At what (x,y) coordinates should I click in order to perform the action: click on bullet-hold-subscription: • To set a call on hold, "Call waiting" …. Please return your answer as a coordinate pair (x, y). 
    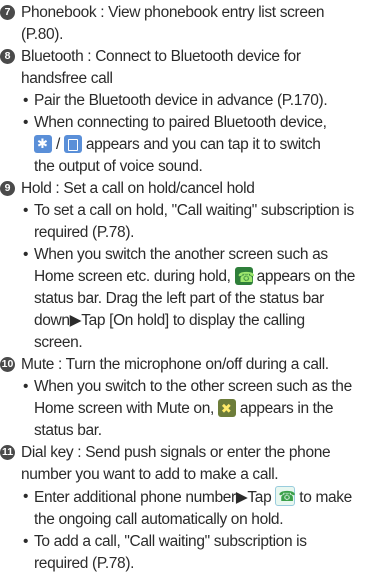
    Looking at the image, I should click on (192, 222).